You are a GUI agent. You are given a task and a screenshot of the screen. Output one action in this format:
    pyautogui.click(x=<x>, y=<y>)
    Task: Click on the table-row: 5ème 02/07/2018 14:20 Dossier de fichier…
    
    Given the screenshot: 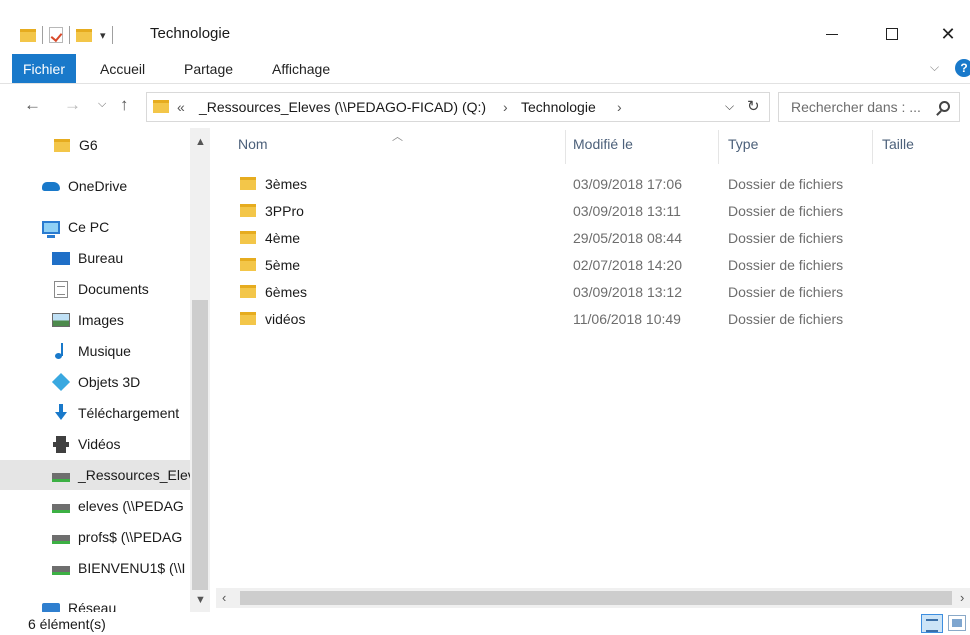 What is the action you would take?
    pyautogui.click(x=592, y=265)
    